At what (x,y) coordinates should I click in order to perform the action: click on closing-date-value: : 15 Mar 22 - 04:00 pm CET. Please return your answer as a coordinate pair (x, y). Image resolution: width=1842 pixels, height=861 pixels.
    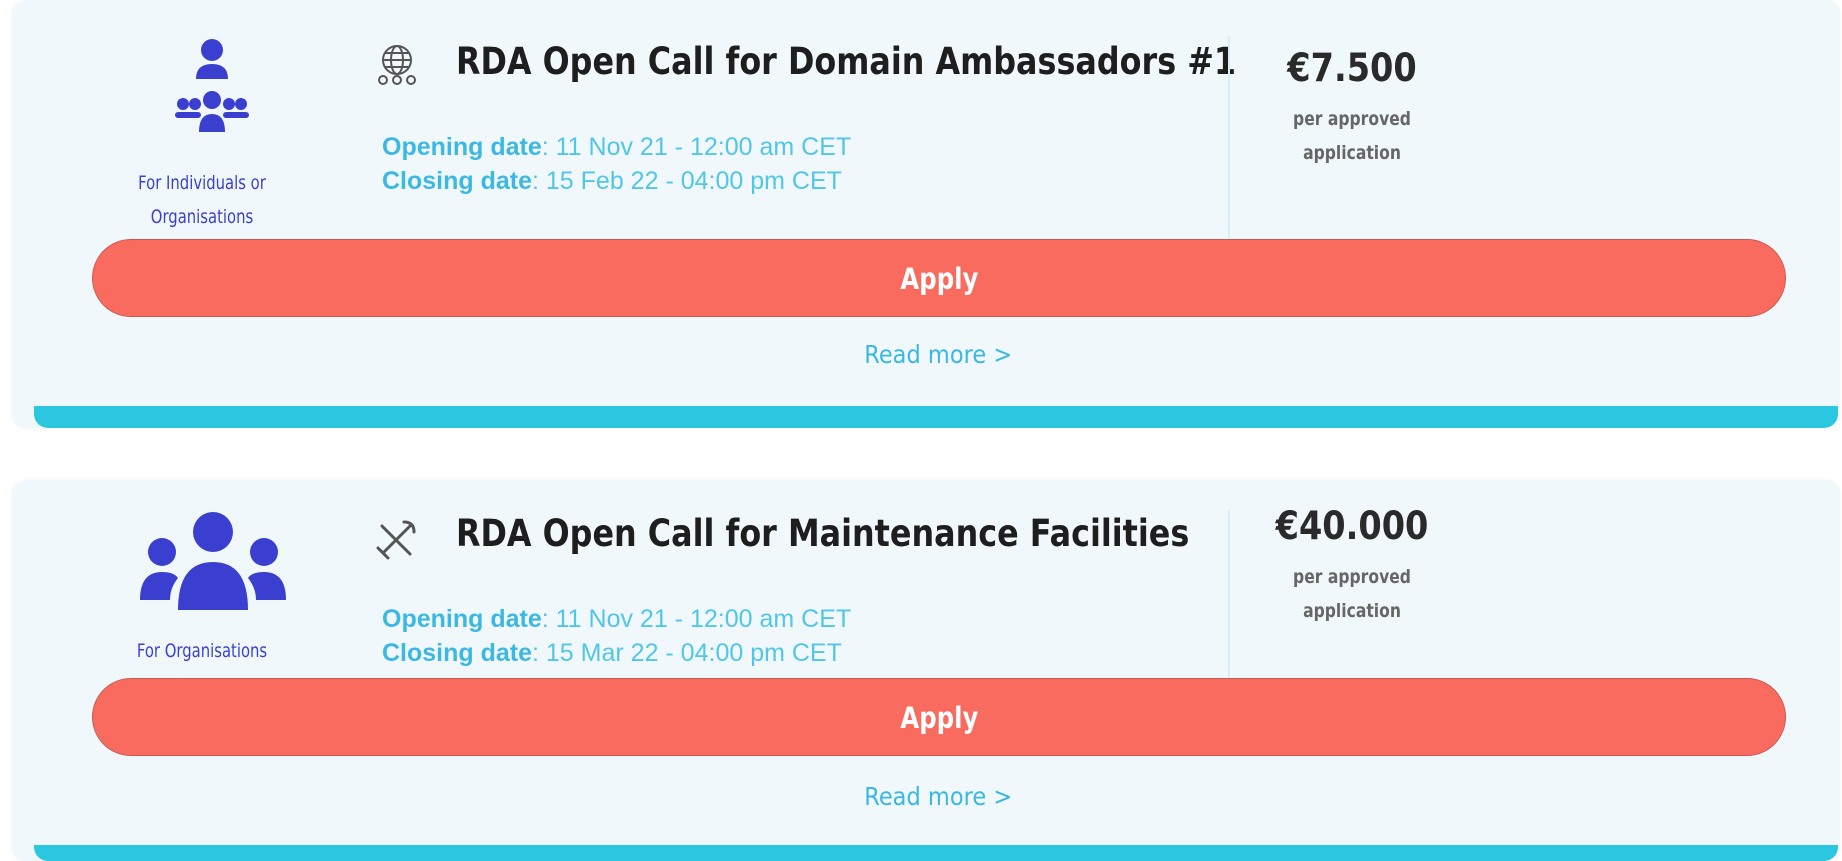
    Looking at the image, I should click on (687, 653).